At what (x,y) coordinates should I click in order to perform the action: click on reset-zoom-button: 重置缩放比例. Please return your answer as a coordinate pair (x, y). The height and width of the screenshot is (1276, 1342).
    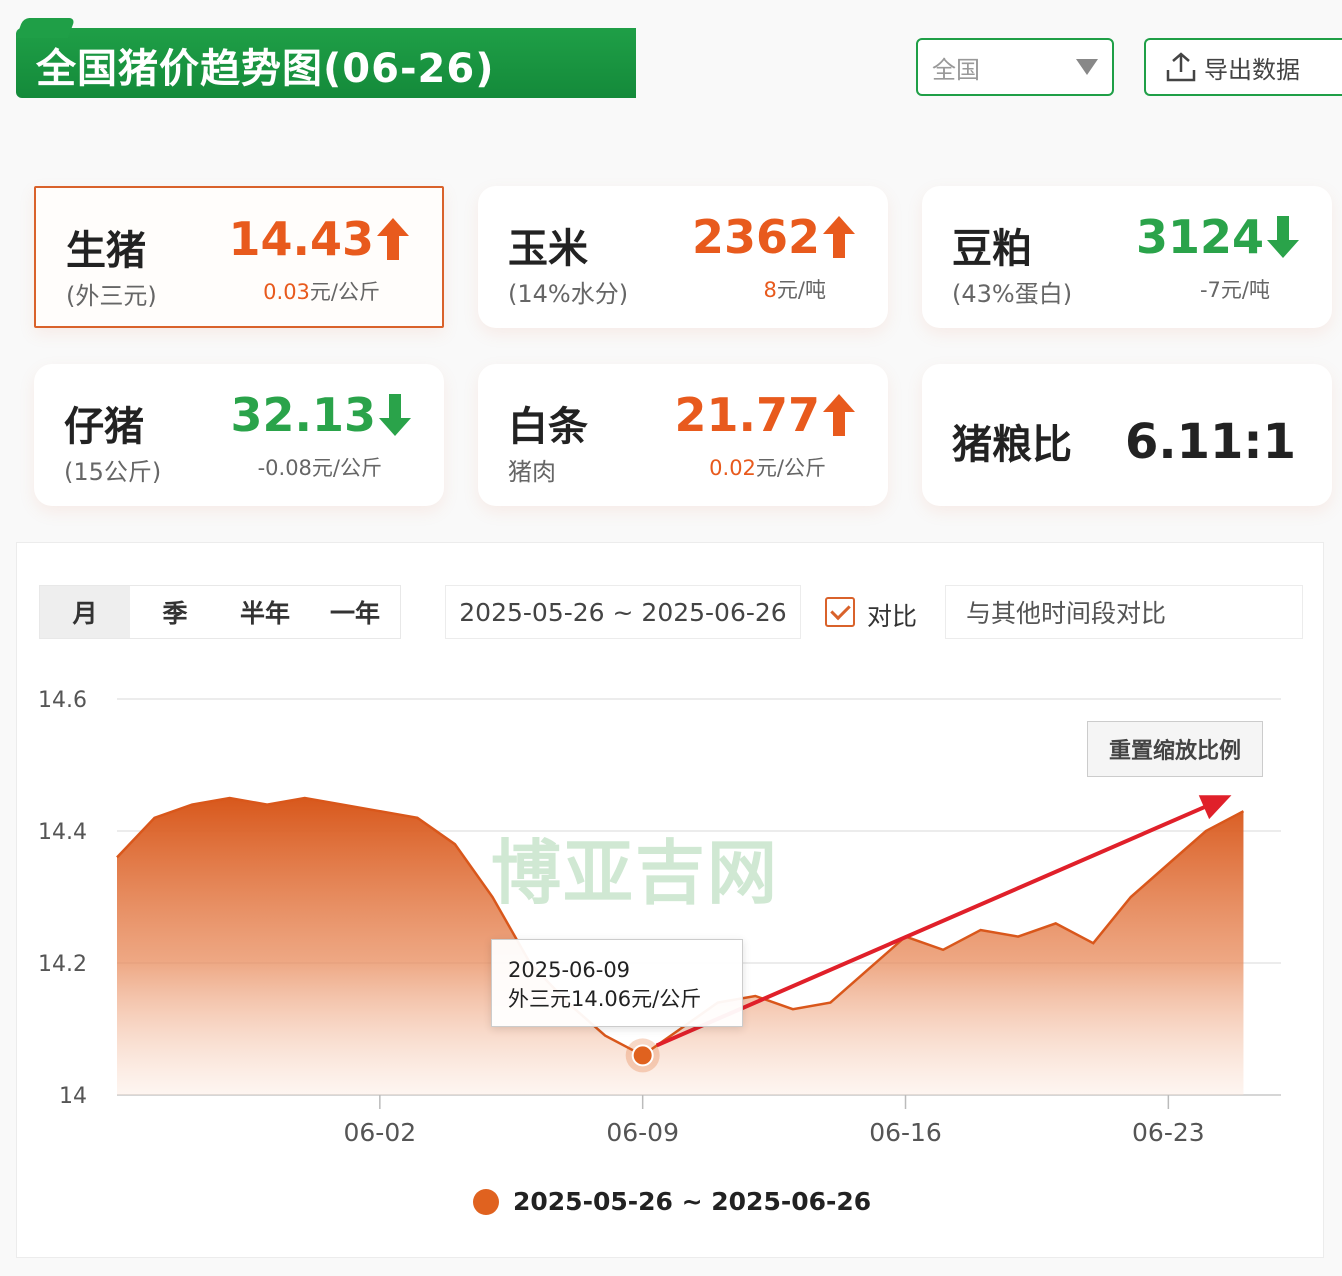
    Looking at the image, I should click on (1175, 749).